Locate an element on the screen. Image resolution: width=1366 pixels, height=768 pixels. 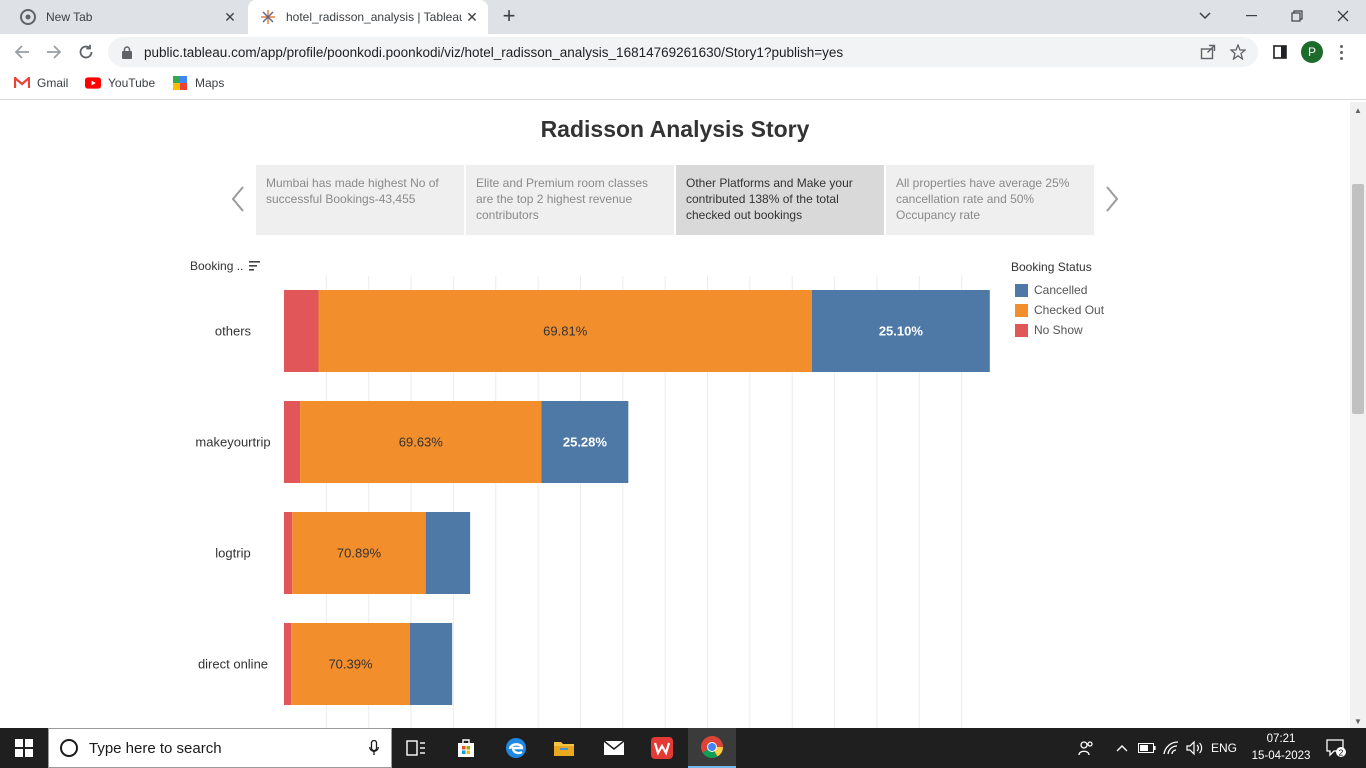
lock-icon is located at coordinates (127, 52).